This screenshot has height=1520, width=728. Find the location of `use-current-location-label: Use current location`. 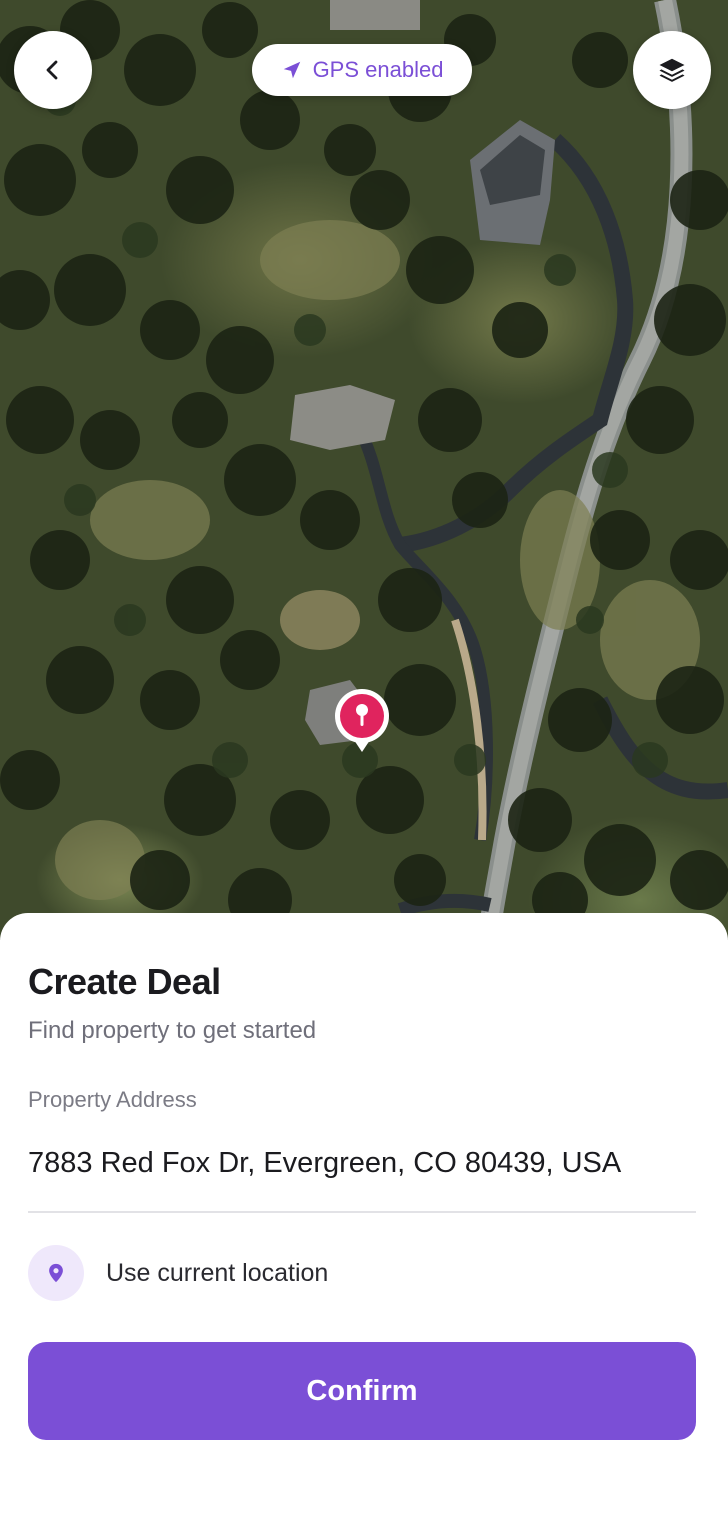

use-current-location-label: Use current location is located at coordinates (217, 1272).